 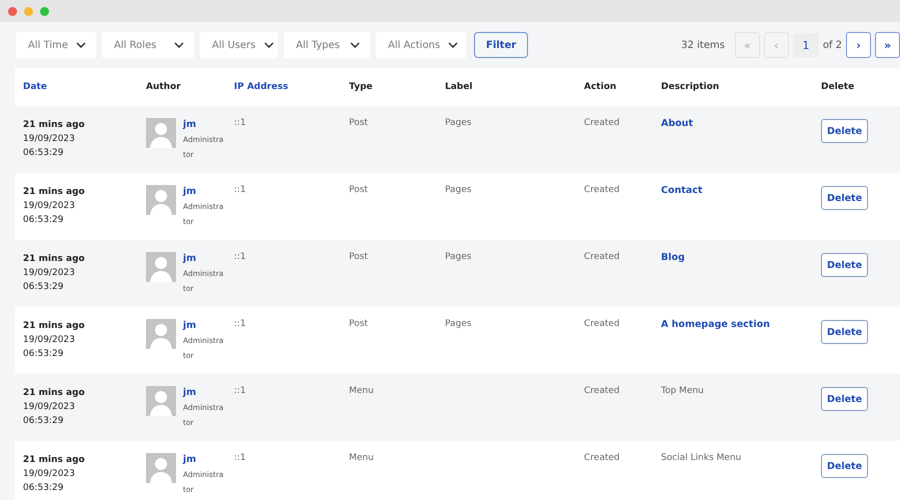 What do you see at coordinates (163, 87) in the screenshot?
I see `column-header: Author` at bounding box center [163, 87].